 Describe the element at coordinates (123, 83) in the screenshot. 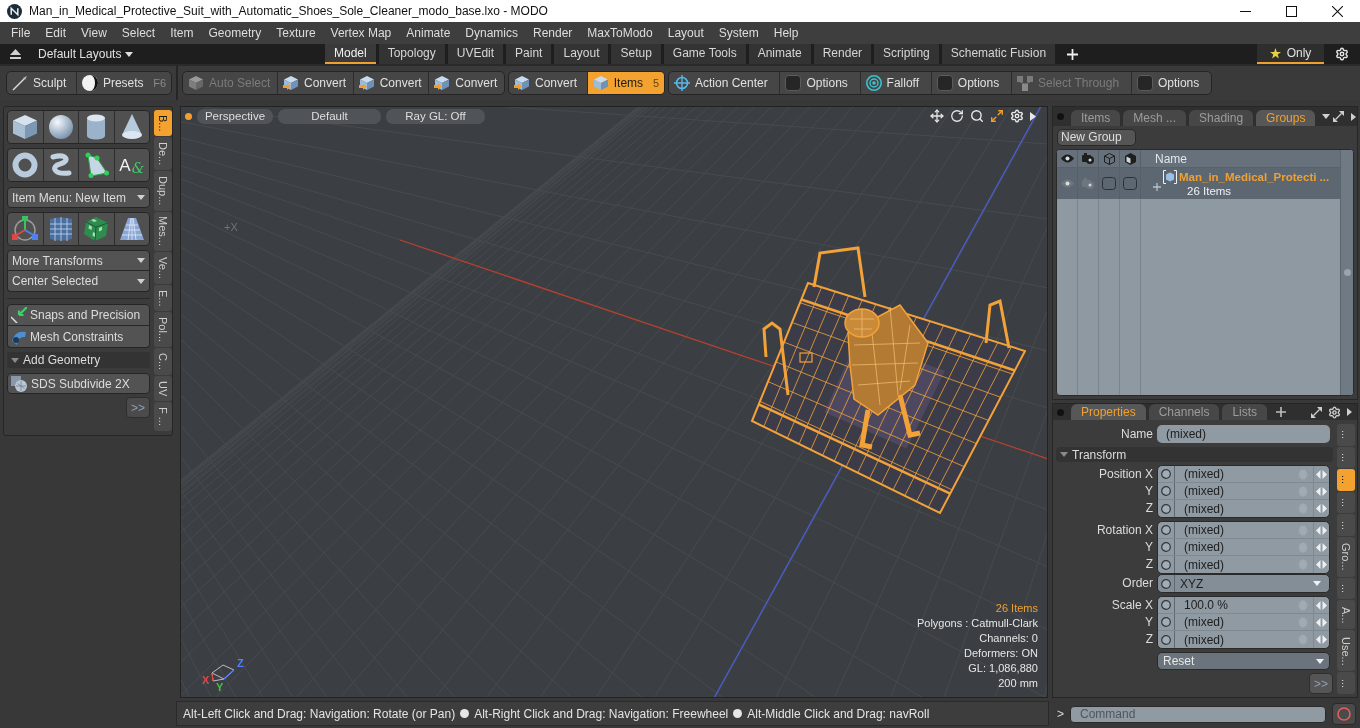

I see `presets-button: Presets F6` at that location.